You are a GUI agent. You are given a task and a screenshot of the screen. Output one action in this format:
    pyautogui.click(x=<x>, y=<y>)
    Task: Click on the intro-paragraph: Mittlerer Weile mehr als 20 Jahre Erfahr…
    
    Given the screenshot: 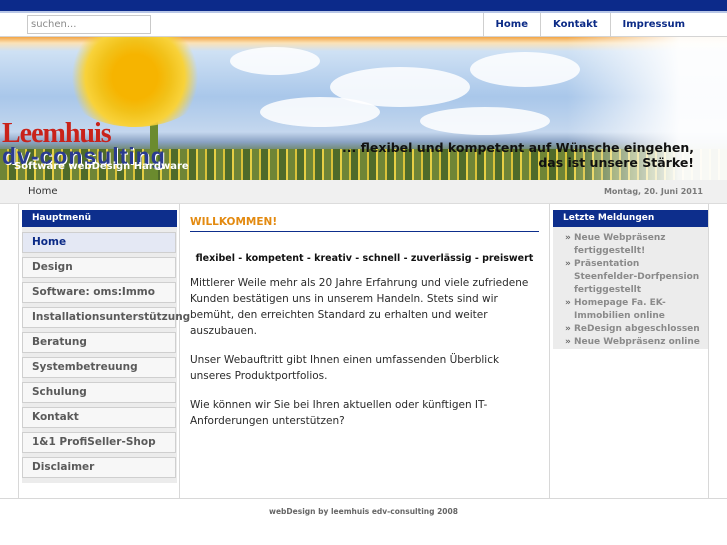 What is the action you would take?
    pyautogui.click(x=359, y=307)
    